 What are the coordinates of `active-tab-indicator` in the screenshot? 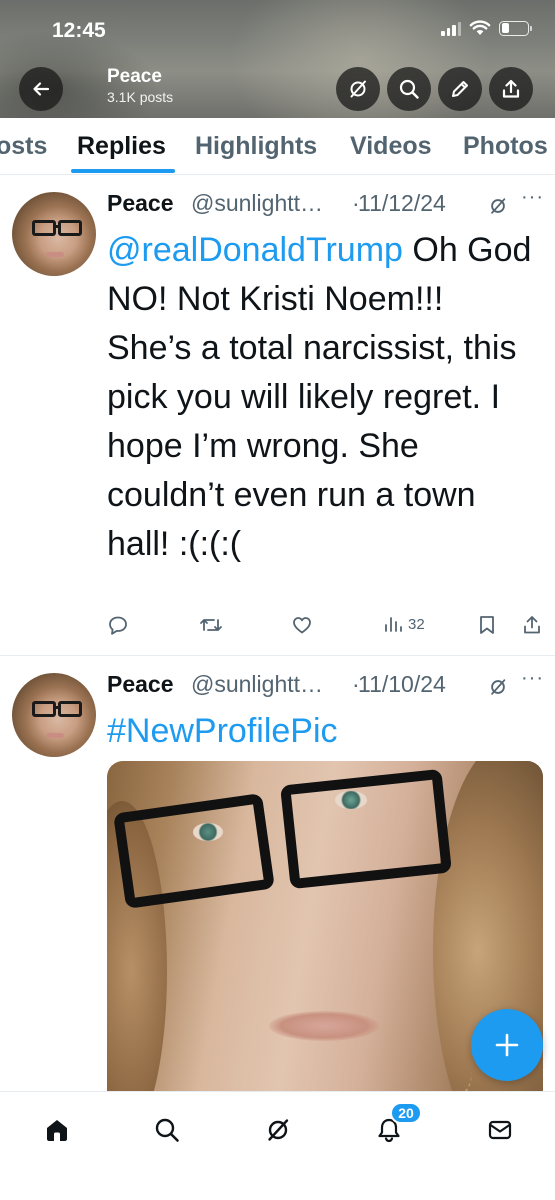 It's located at (123, 171).